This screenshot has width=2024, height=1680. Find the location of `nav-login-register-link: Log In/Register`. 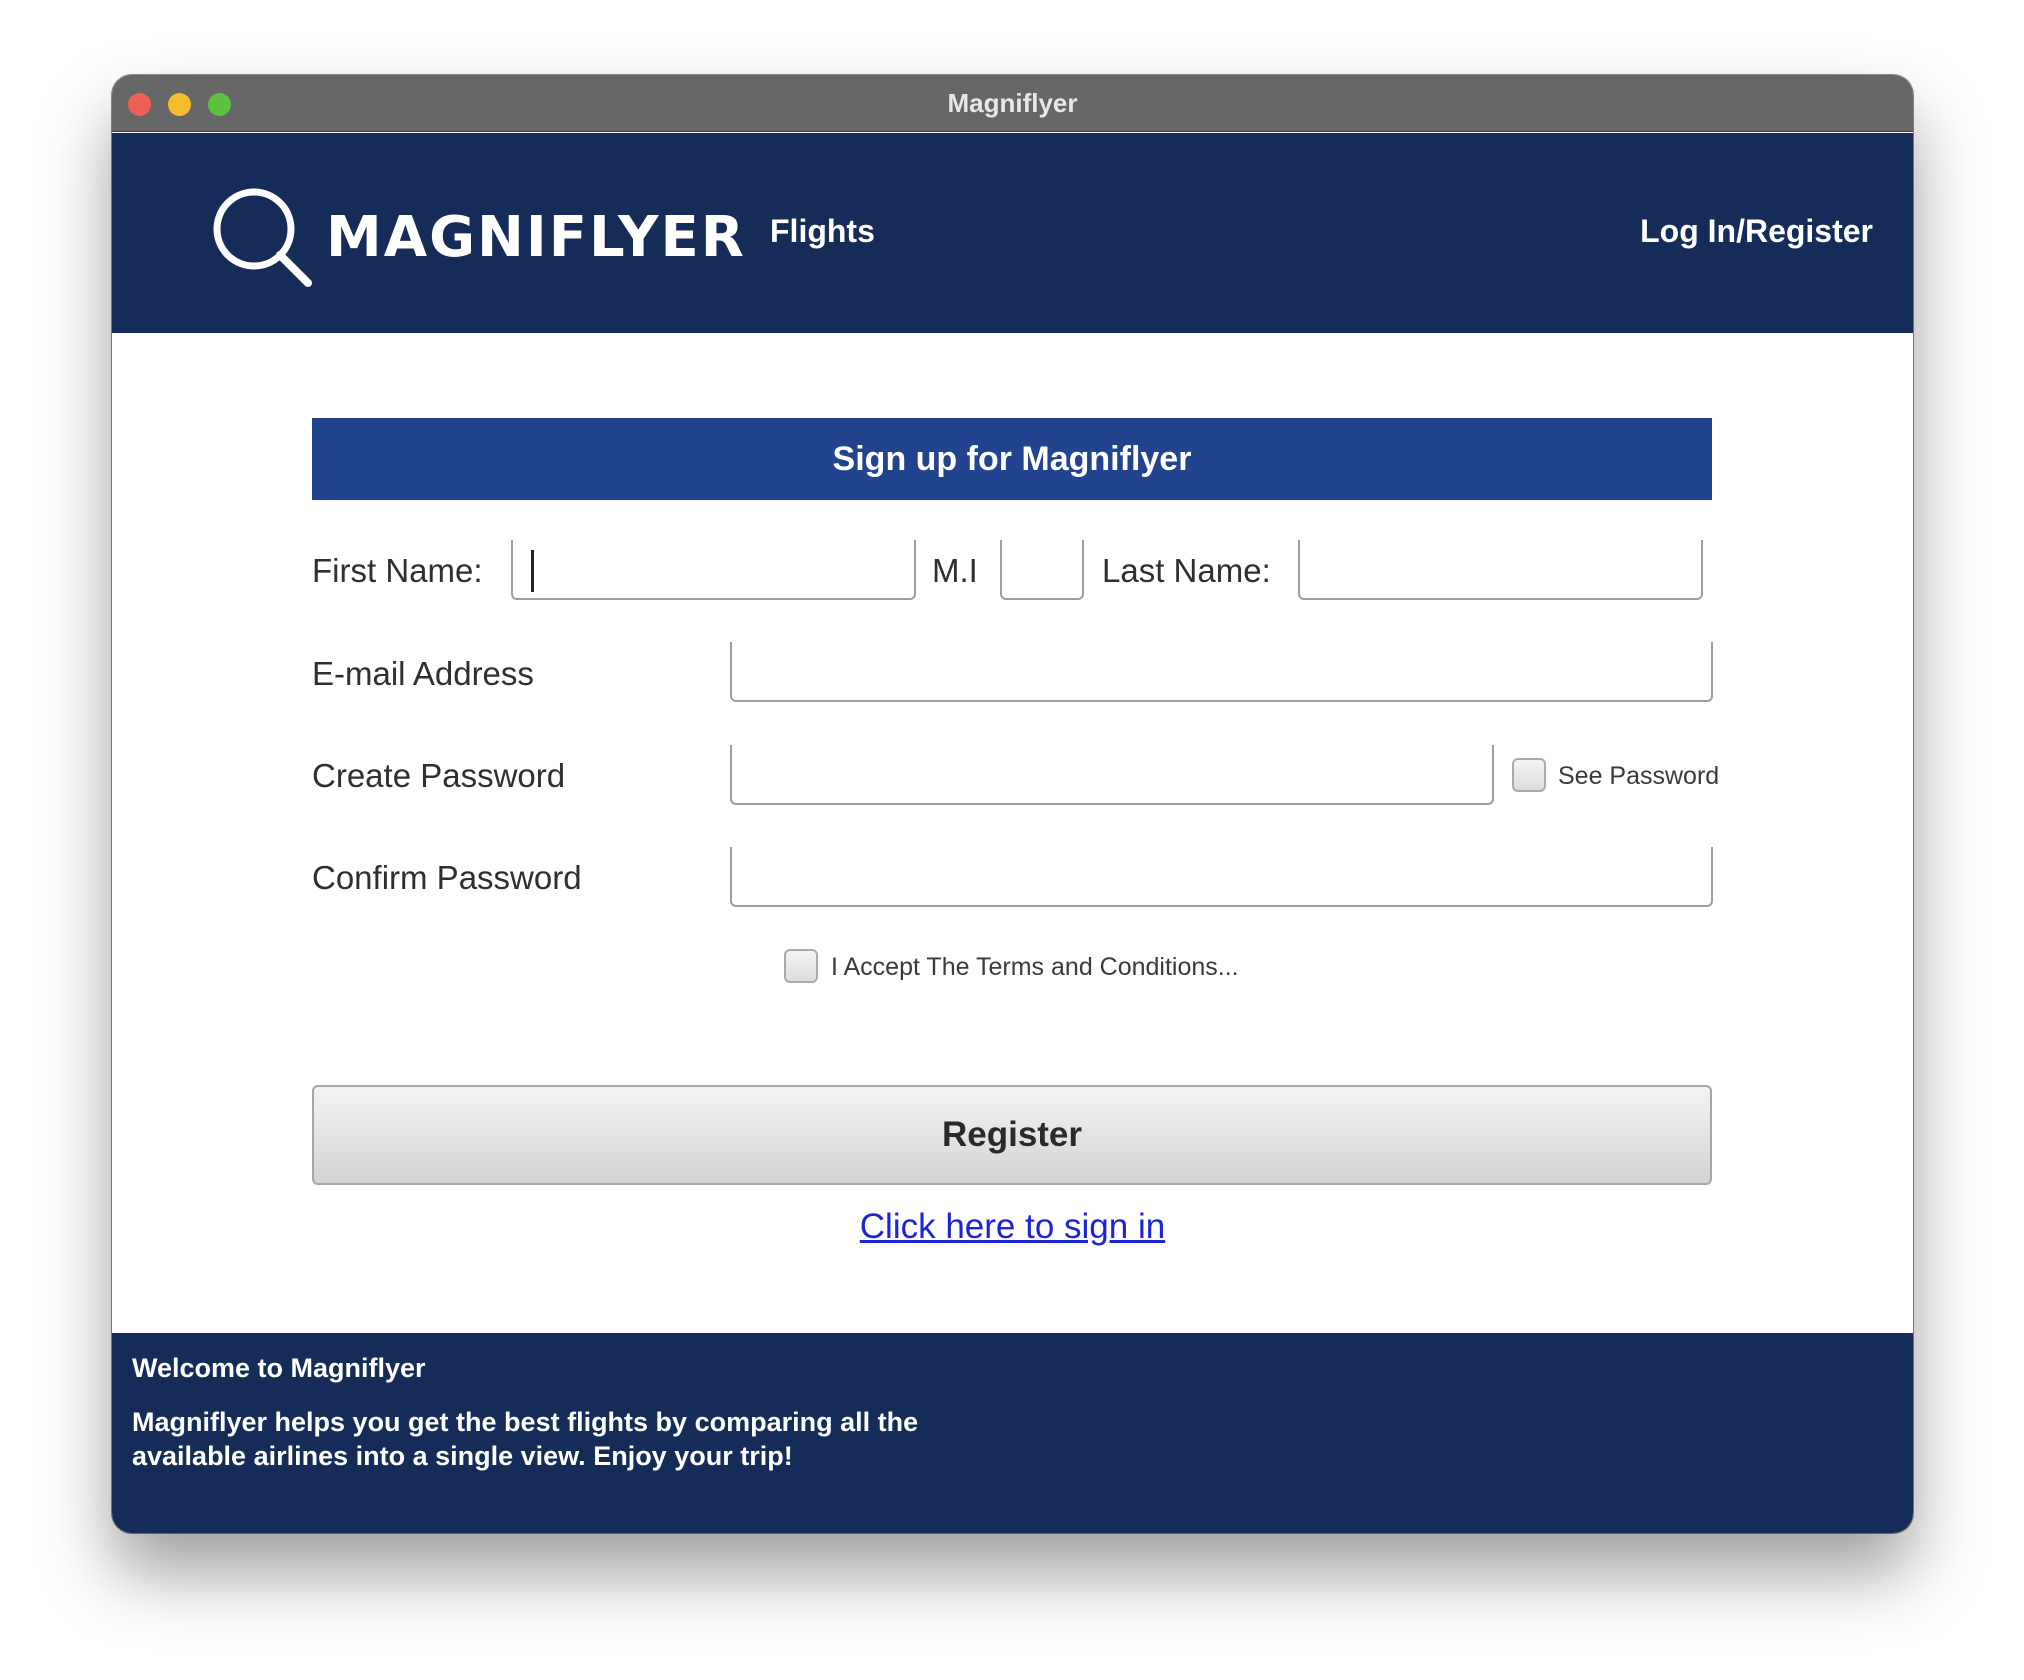

nav-login-register-link: Log In/Register is located at coordinates (1756, 231).